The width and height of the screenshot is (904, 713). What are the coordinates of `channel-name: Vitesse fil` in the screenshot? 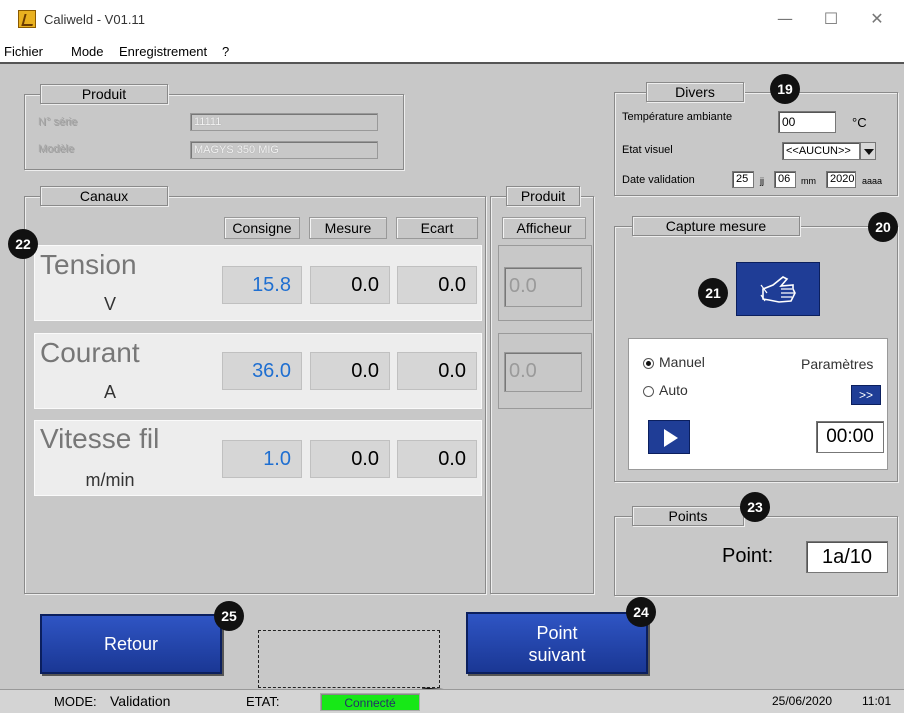 It's located at (100, 438).